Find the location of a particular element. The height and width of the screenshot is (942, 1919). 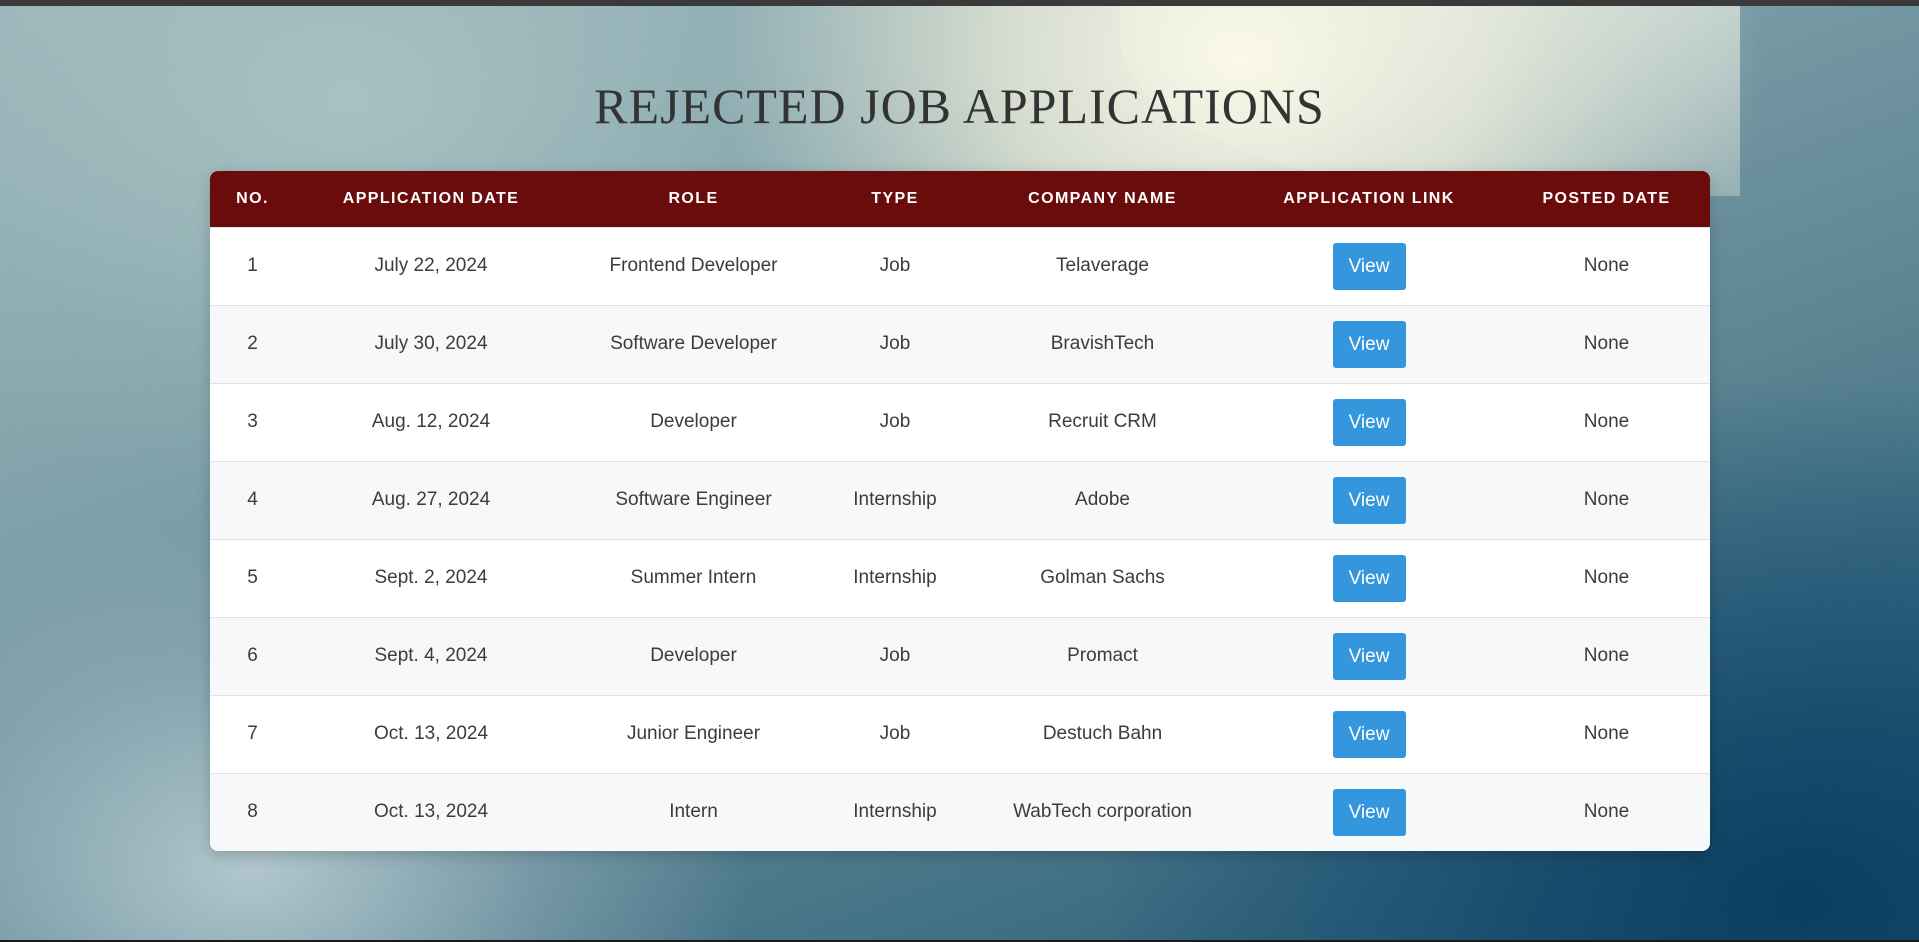

cell-application-date: Aug. 12, 2024 is located at coordinates (431, 421).